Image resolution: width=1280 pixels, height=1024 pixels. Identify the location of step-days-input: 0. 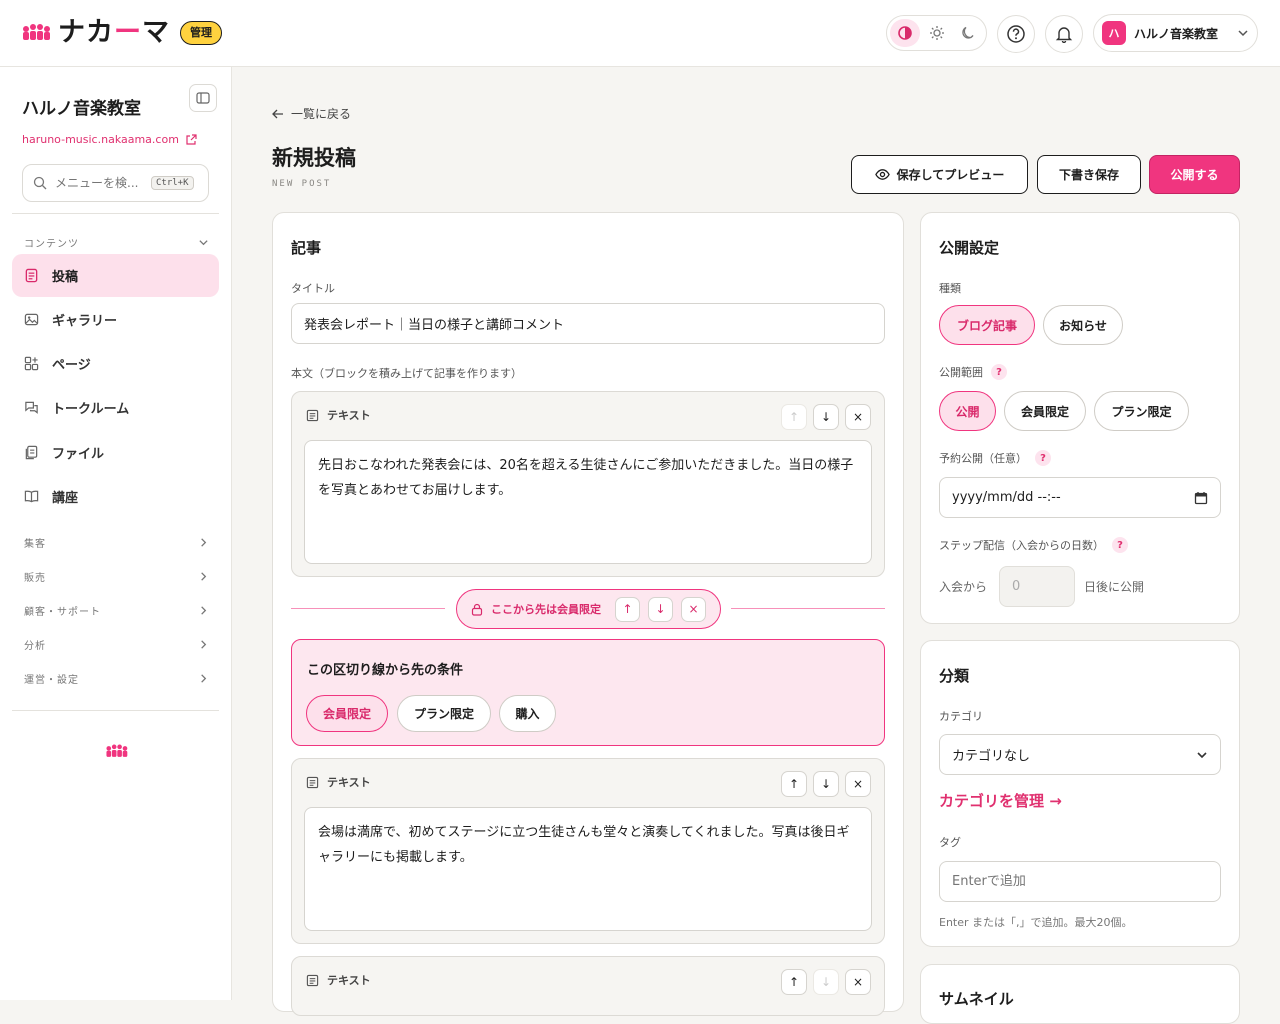
(1037, 586).